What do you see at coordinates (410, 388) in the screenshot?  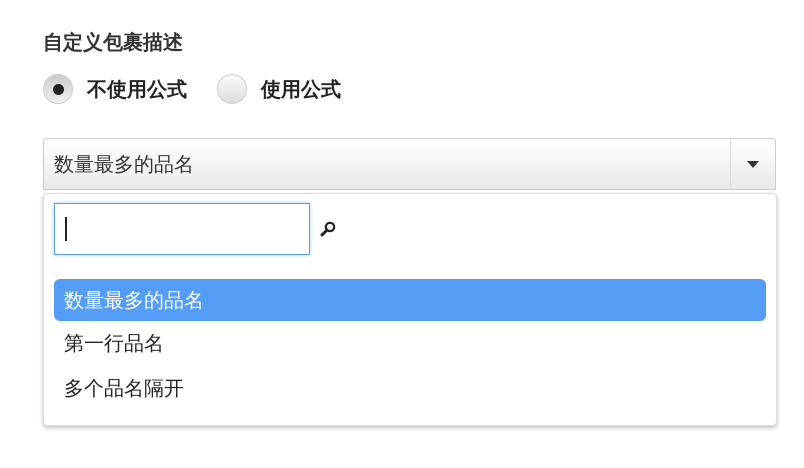 I see `dropdown-option: 多个品名隔开` at bounding box center [410, 388].